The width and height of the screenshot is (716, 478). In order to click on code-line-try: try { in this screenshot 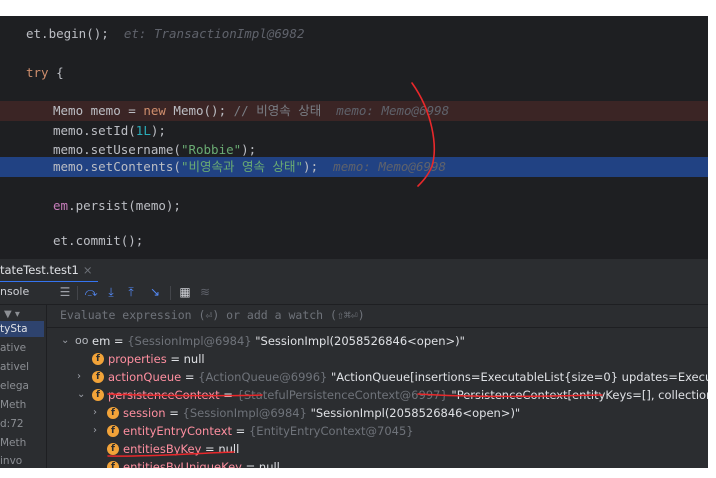, I will do `click(354, 73)`.